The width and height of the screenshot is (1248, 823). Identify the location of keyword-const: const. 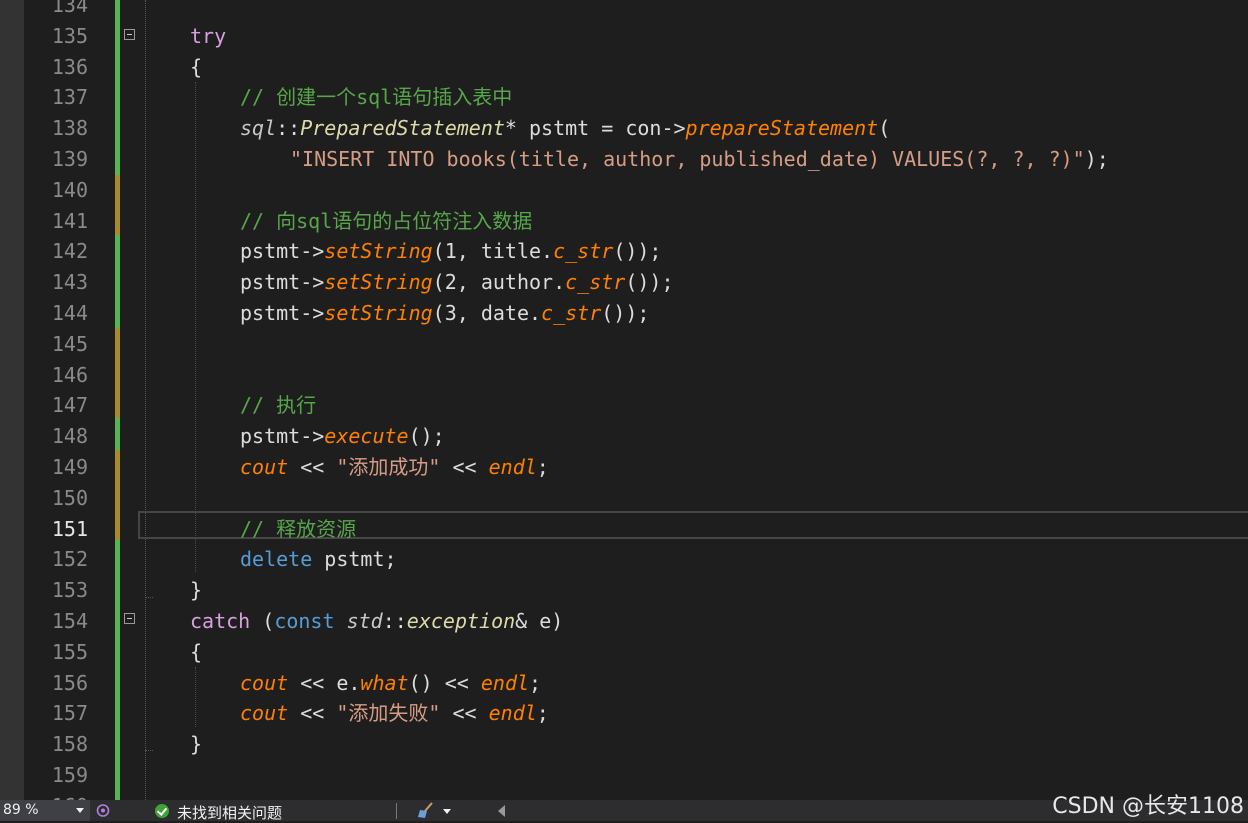
(304, 621).